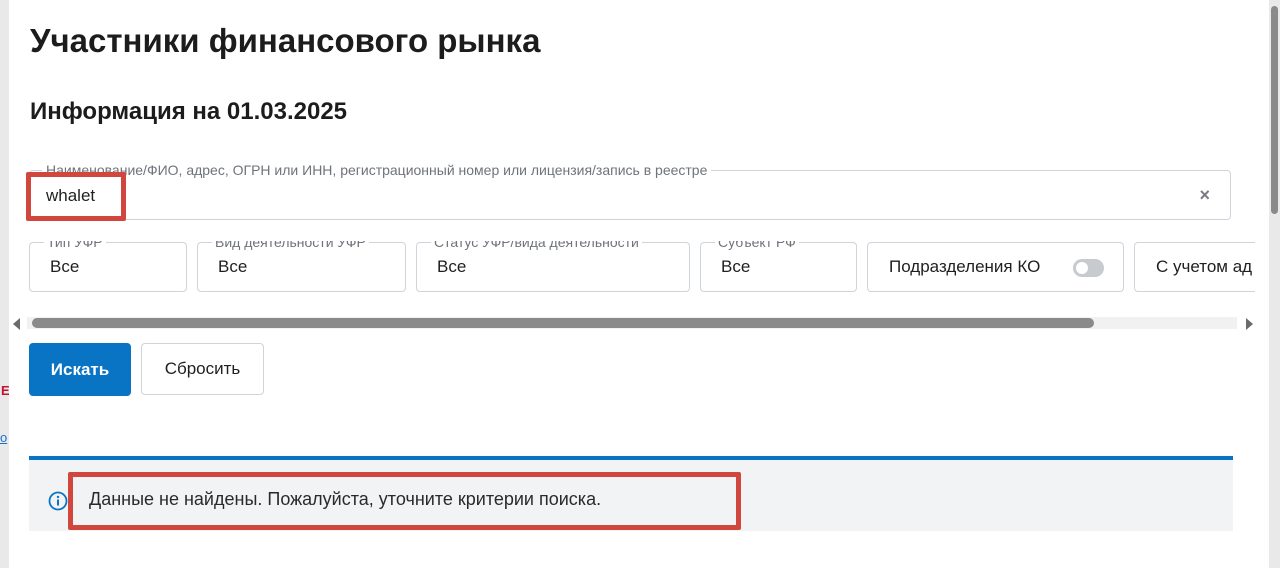  I want to click on search-input, so click(596, 196).